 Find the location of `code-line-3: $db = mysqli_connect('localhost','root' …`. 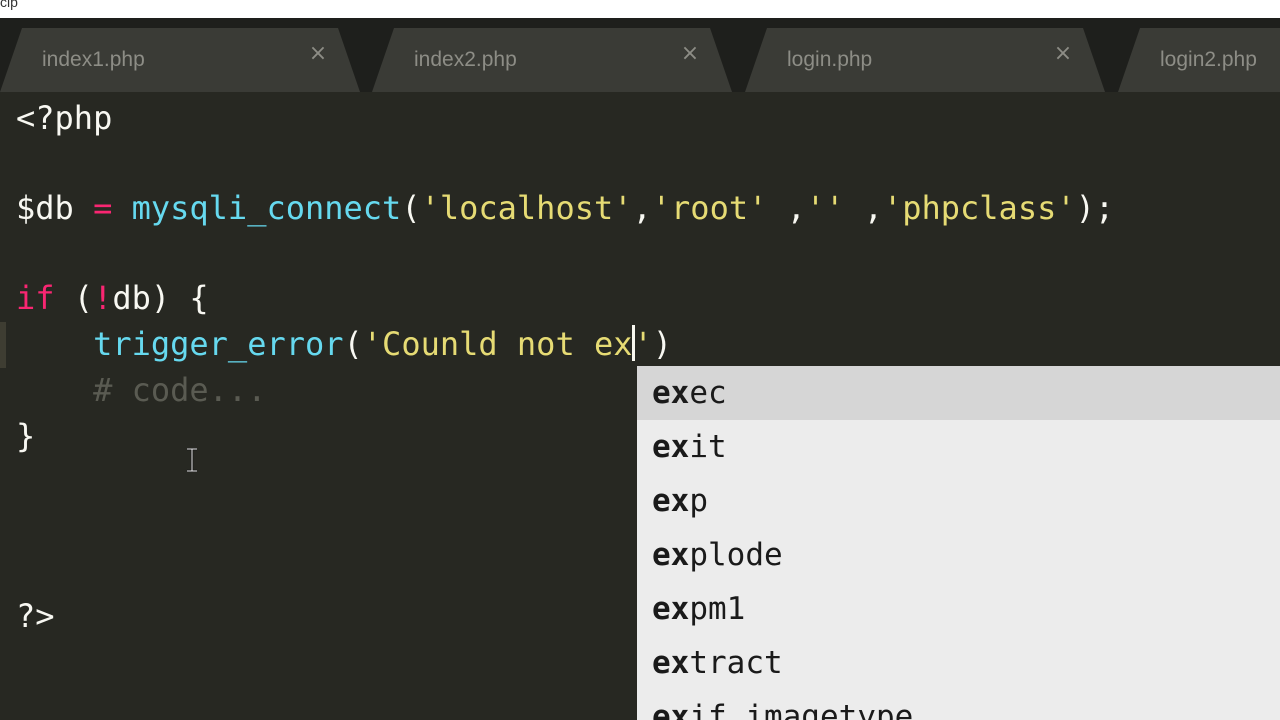

code-line-3: $db = mysqli_connect('localhost','root' … is located at coordinates (565, 208).